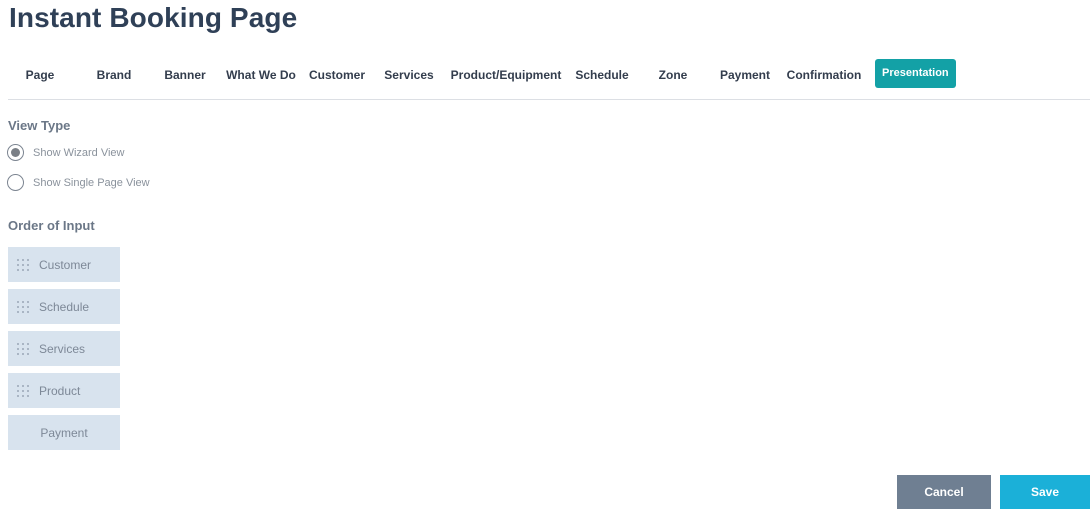 The image size is (1090, 509). I want to click on order-item-payment: Payment, so click(64, 432).